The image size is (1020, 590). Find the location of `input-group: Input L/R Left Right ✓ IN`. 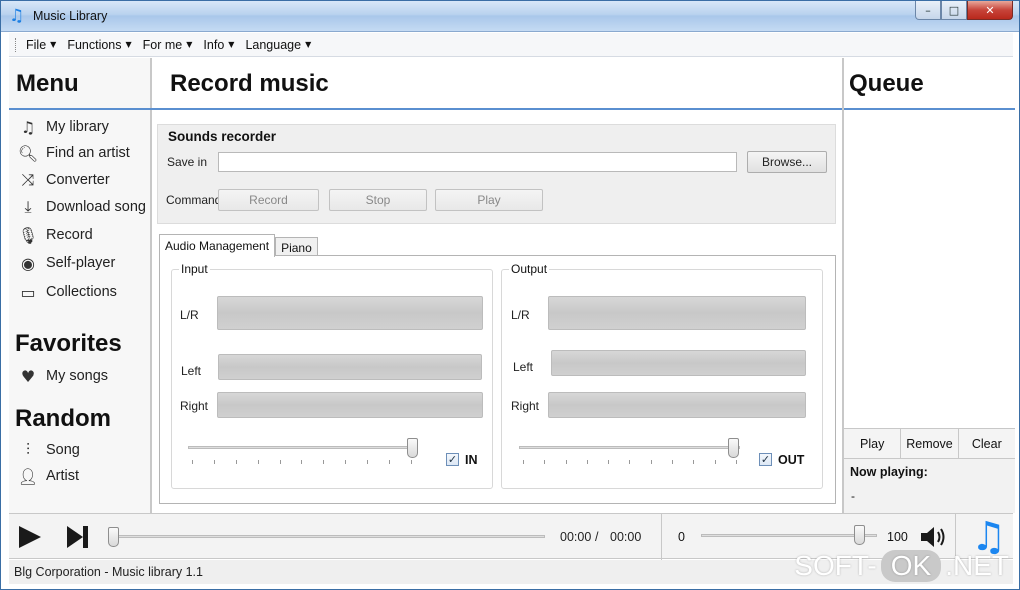

input-group: Input L/R Left Right ✓ IN is located at coordinates (332, 375).